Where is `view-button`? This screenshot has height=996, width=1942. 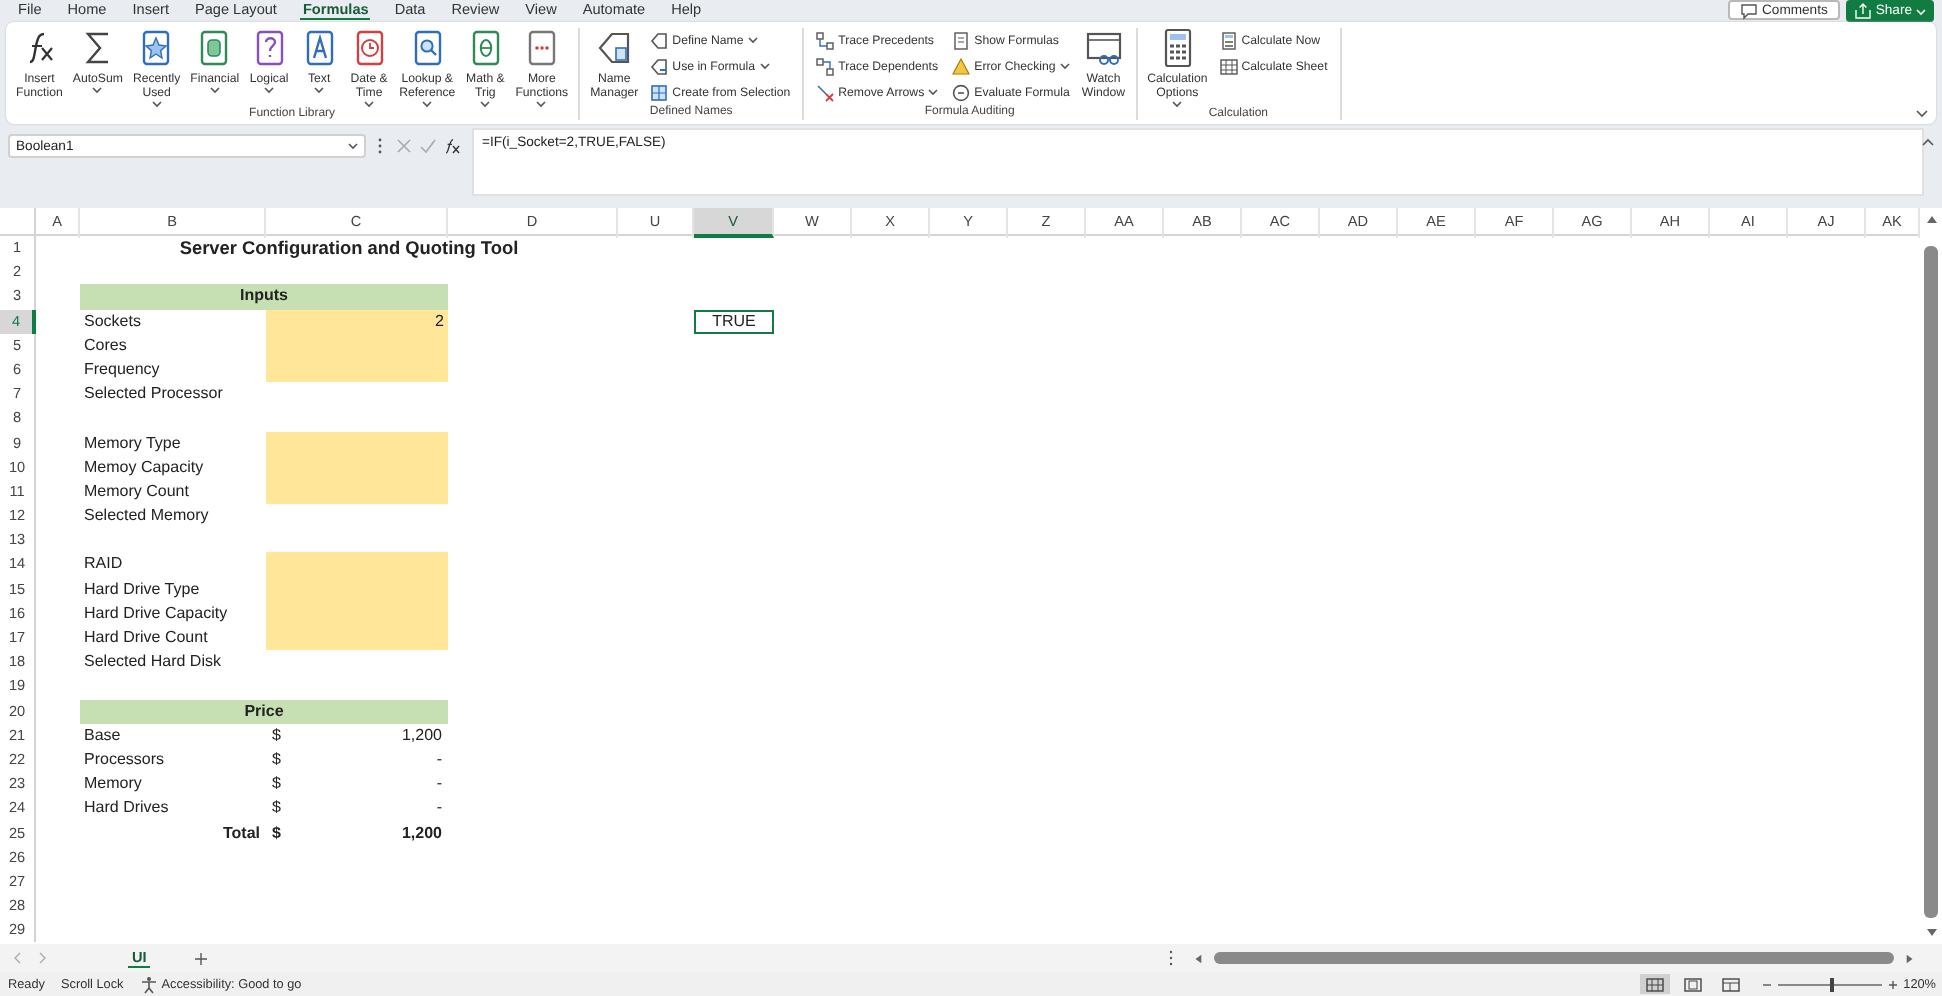 view-button is located at coordinates (1654, 984).